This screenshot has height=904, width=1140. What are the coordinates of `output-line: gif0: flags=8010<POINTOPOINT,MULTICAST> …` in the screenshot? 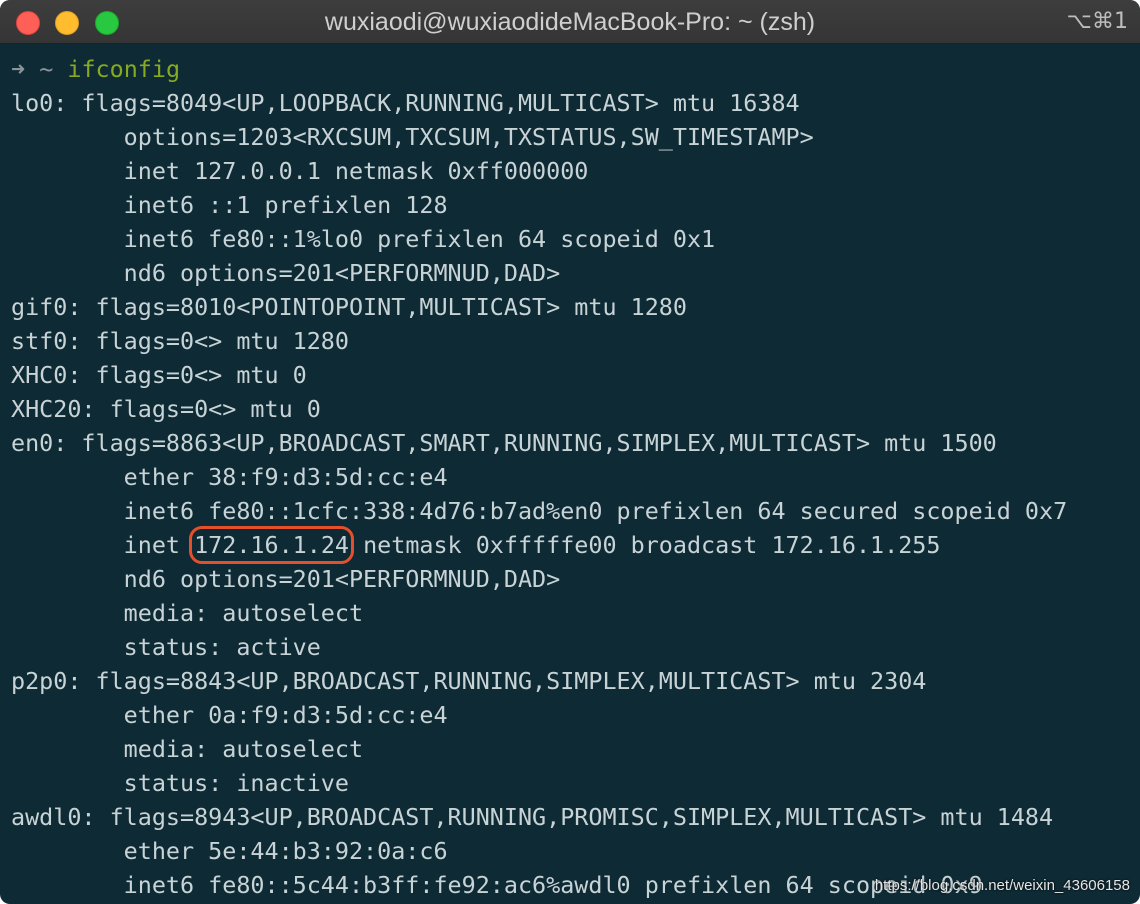 It's located at (349, 307).